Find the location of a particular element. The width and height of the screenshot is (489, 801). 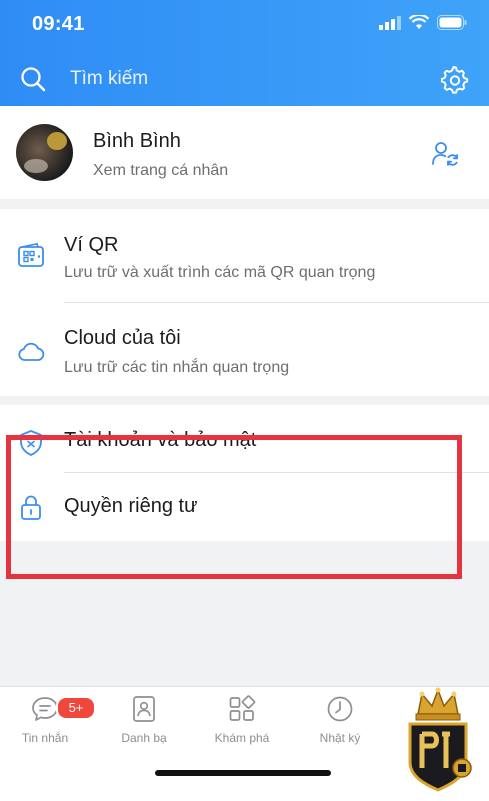

contacts-icon is located at coordinates (144, 709).